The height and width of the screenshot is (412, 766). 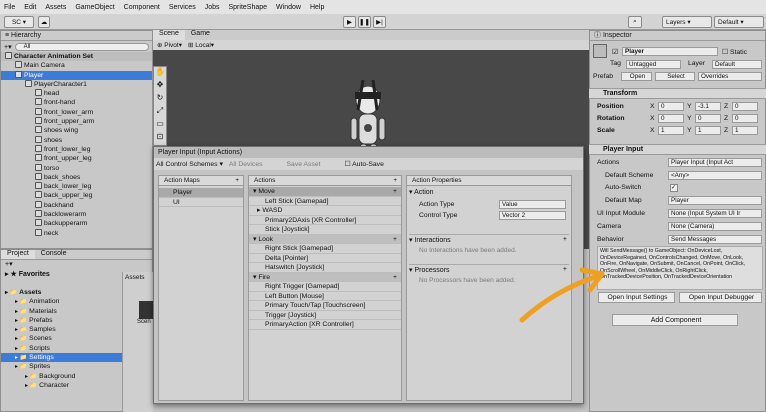 I want to click on add-component-button: Add Component, so click(x=675, y=320).